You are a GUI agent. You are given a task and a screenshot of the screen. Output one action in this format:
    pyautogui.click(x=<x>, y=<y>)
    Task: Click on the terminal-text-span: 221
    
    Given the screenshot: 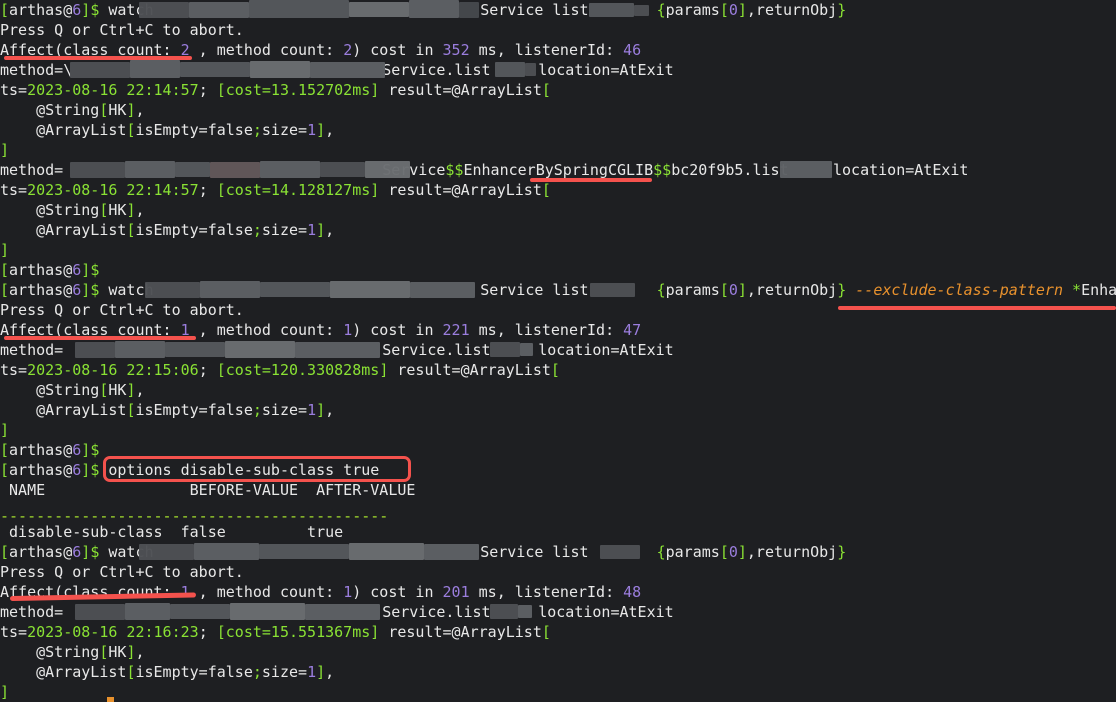 What is the action you would take?
    pyautogui.click(x=456, y=330)
    